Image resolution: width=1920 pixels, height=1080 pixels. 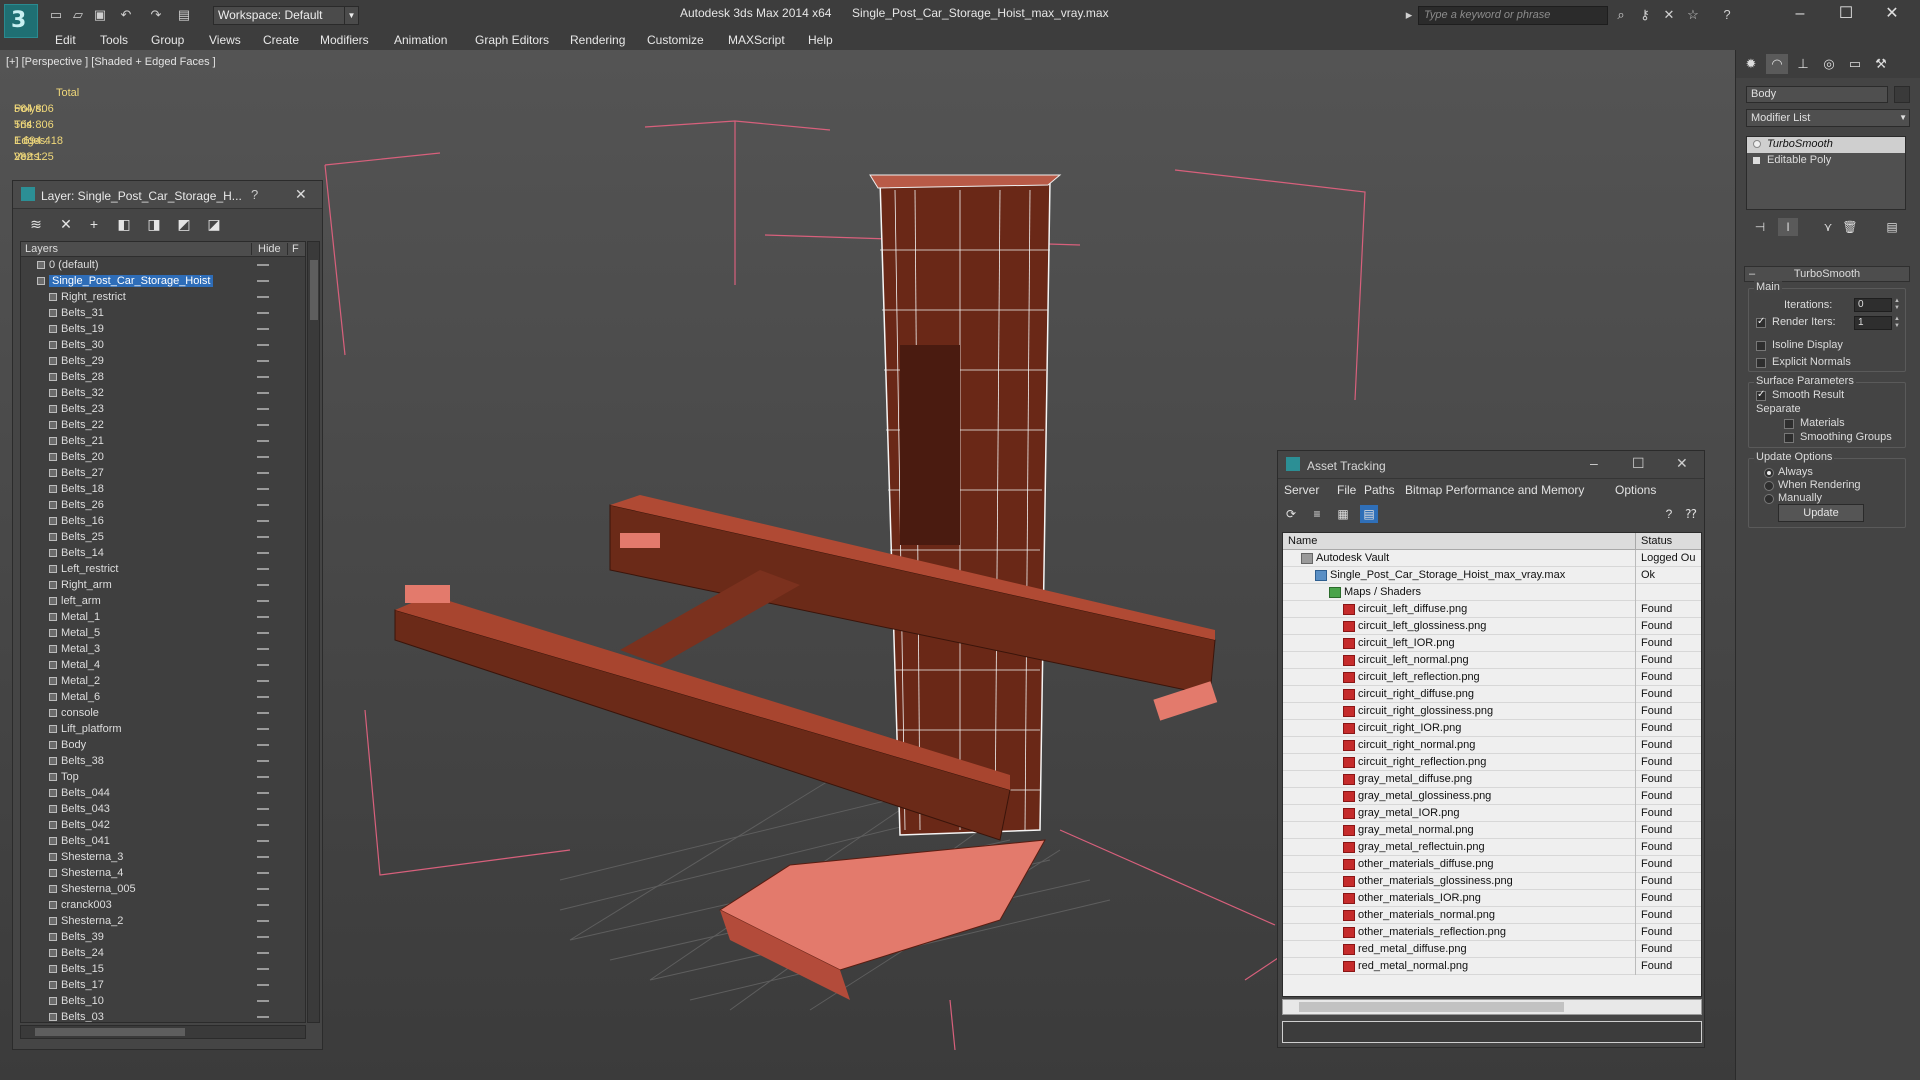 What do you see at coordinates (1761, 346) in the screenshot?
I see `isoline-display-checkbox` at bounding box center [1761, 346].